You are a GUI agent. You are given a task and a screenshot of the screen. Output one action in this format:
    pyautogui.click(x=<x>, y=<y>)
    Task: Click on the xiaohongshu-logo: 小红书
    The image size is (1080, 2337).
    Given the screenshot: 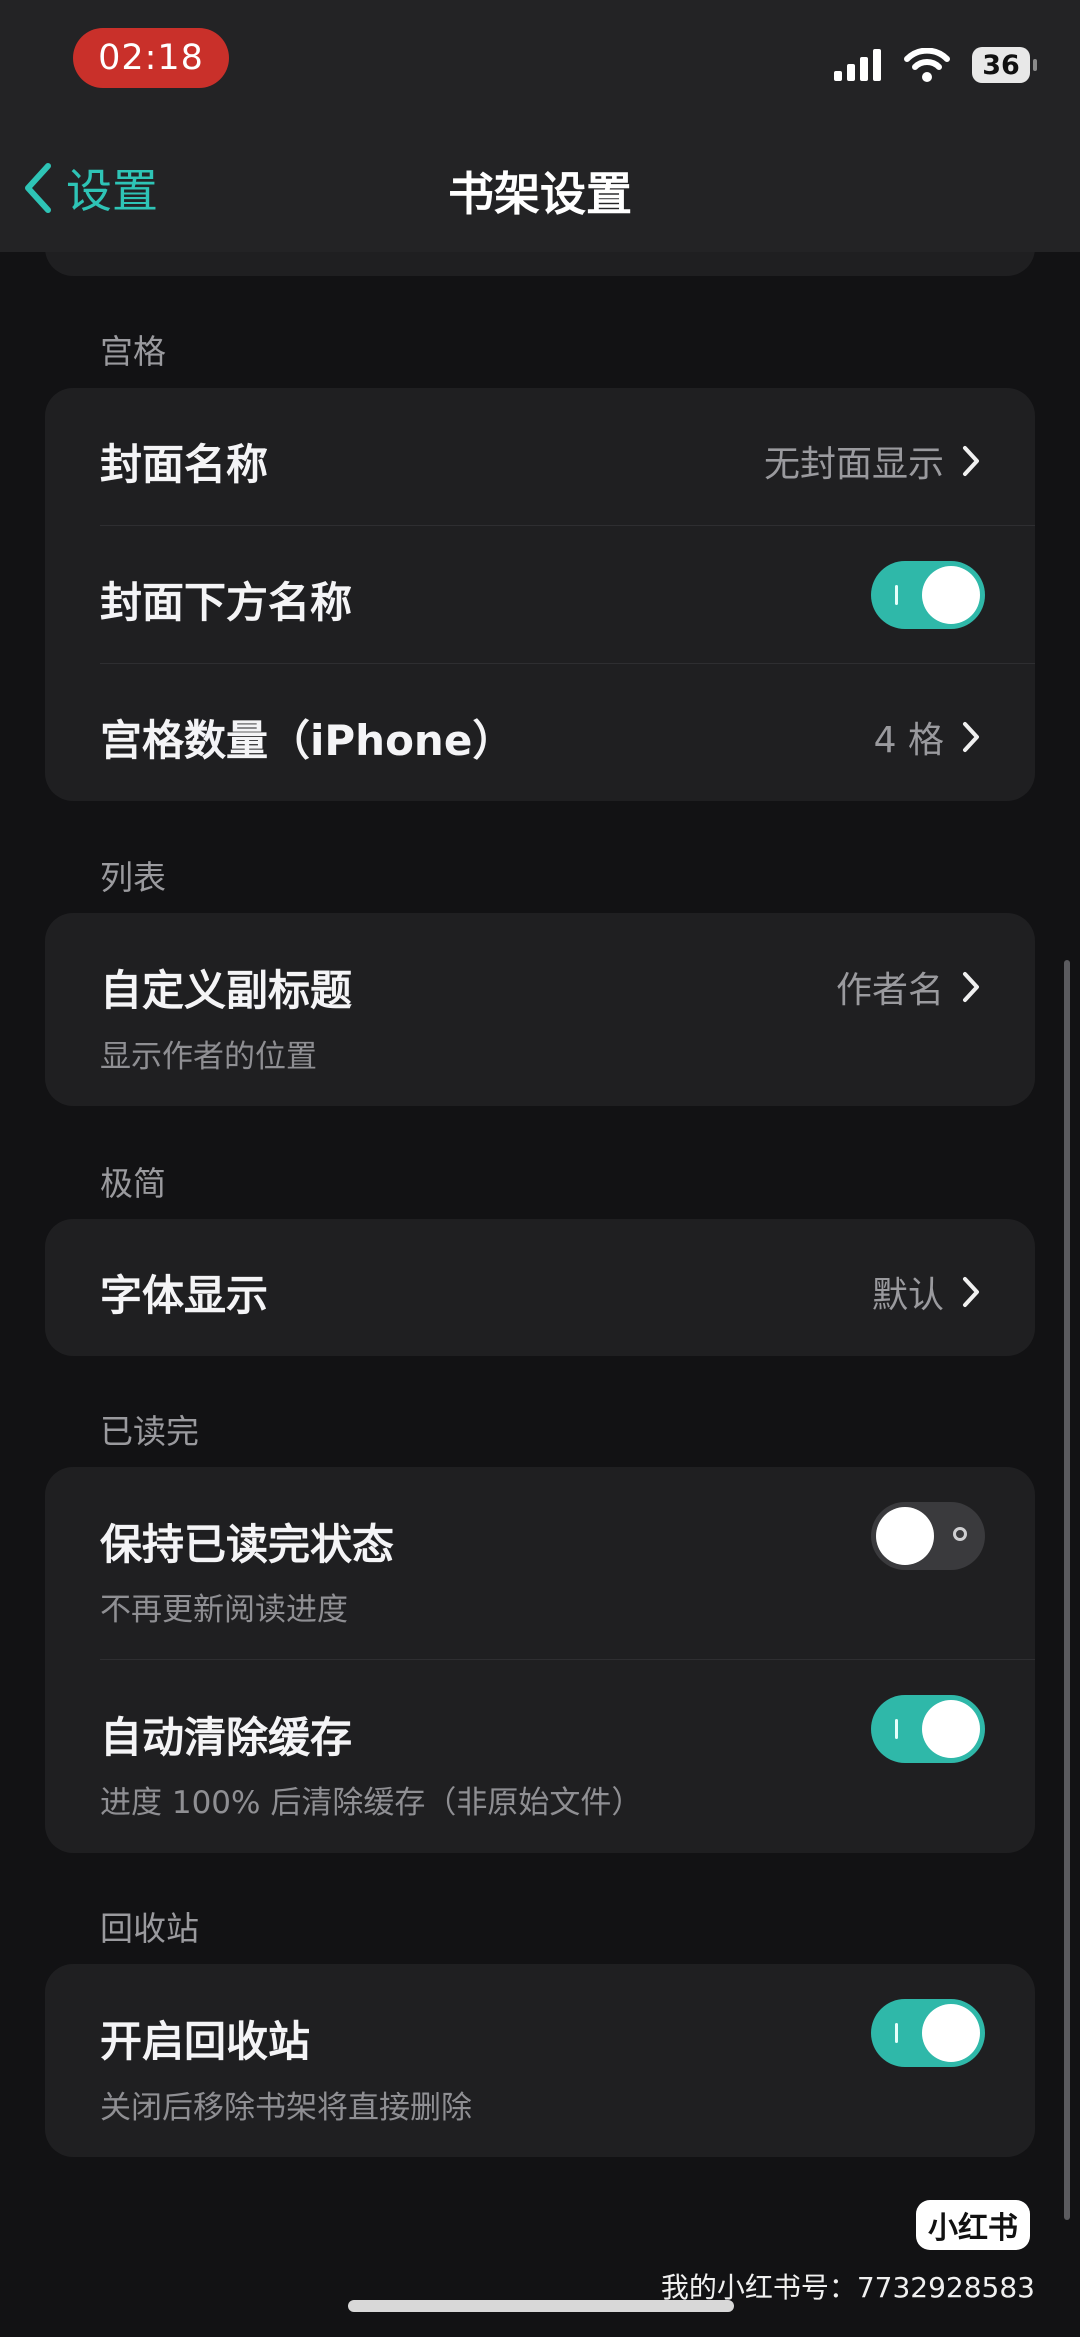 What is the action you would take?
    pyautogui.click(x=973, y=2225)
    